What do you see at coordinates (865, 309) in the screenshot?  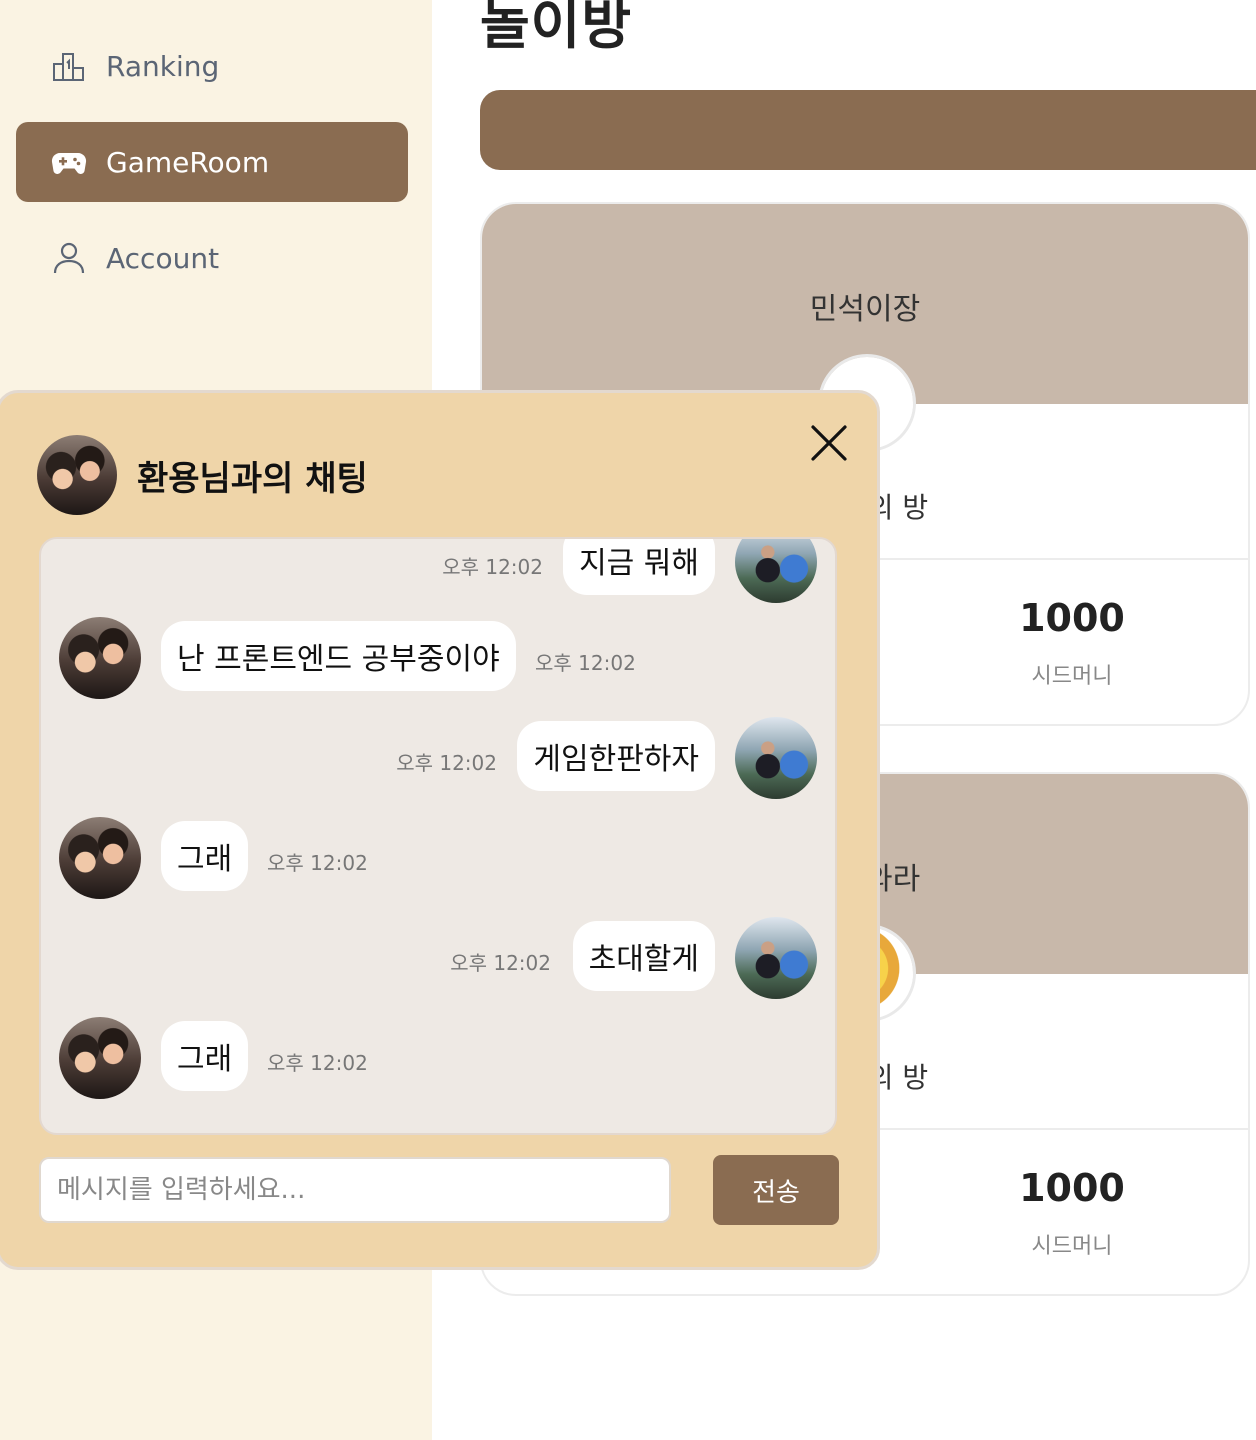 I see `room-name: 민석이장` at bounding box center [865, 309].